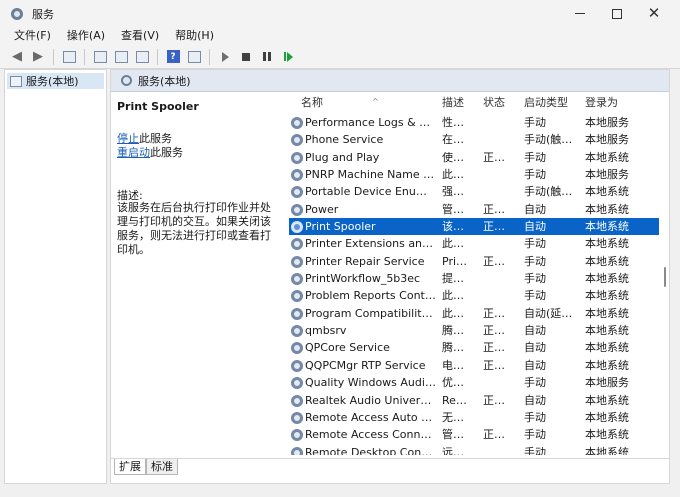 The width and height of the screenshot is (680, 497). I want to click on restart-service-suffix: 此服务, so click(166, 152).